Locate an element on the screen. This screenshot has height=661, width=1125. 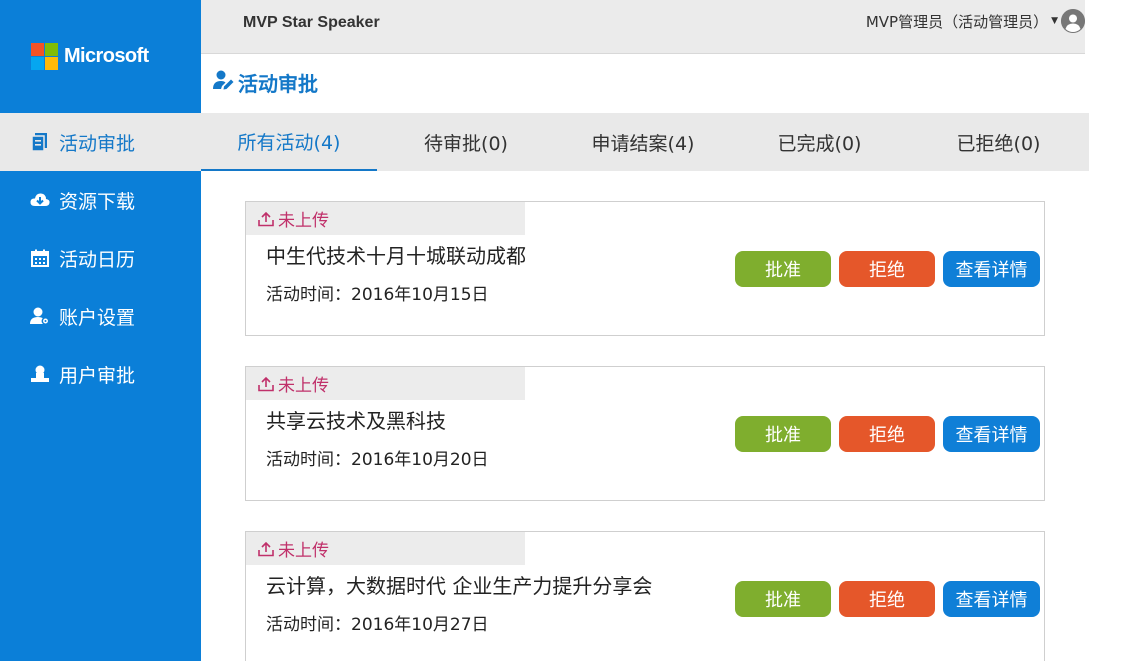
sidebar-item-user-approval: 用户审批 is located at coordinates (100, 374).